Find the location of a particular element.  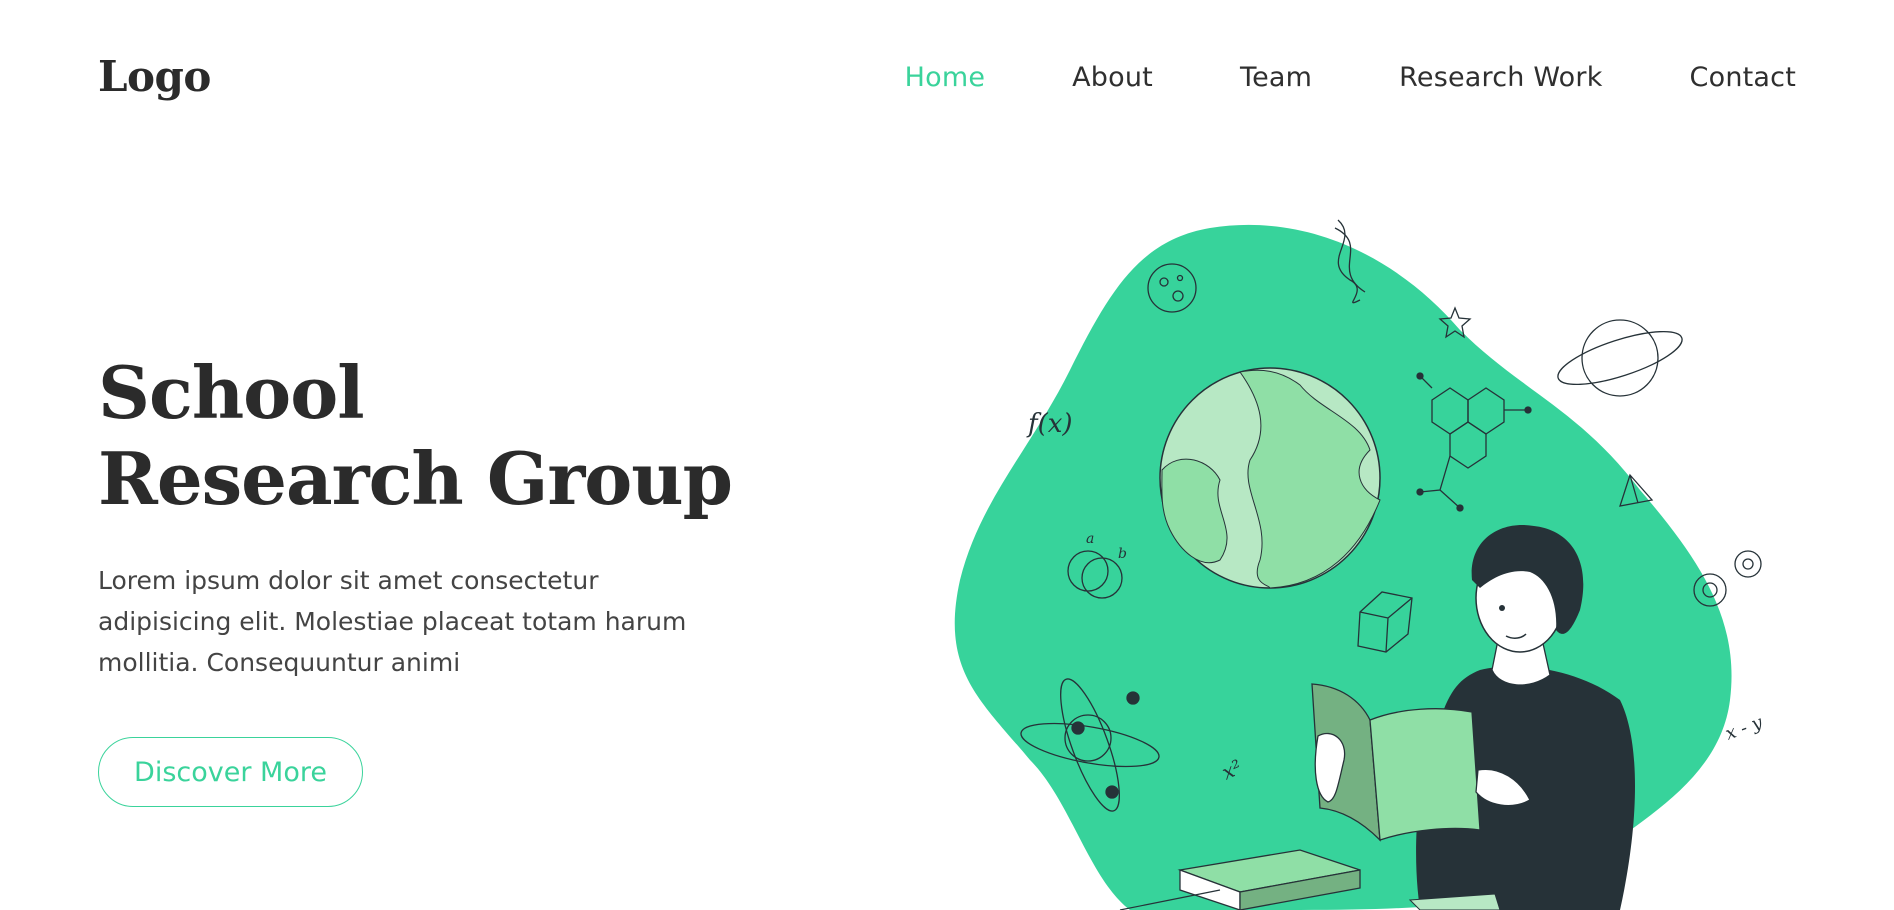

planet-icon is located at coordinates (1620, 358).